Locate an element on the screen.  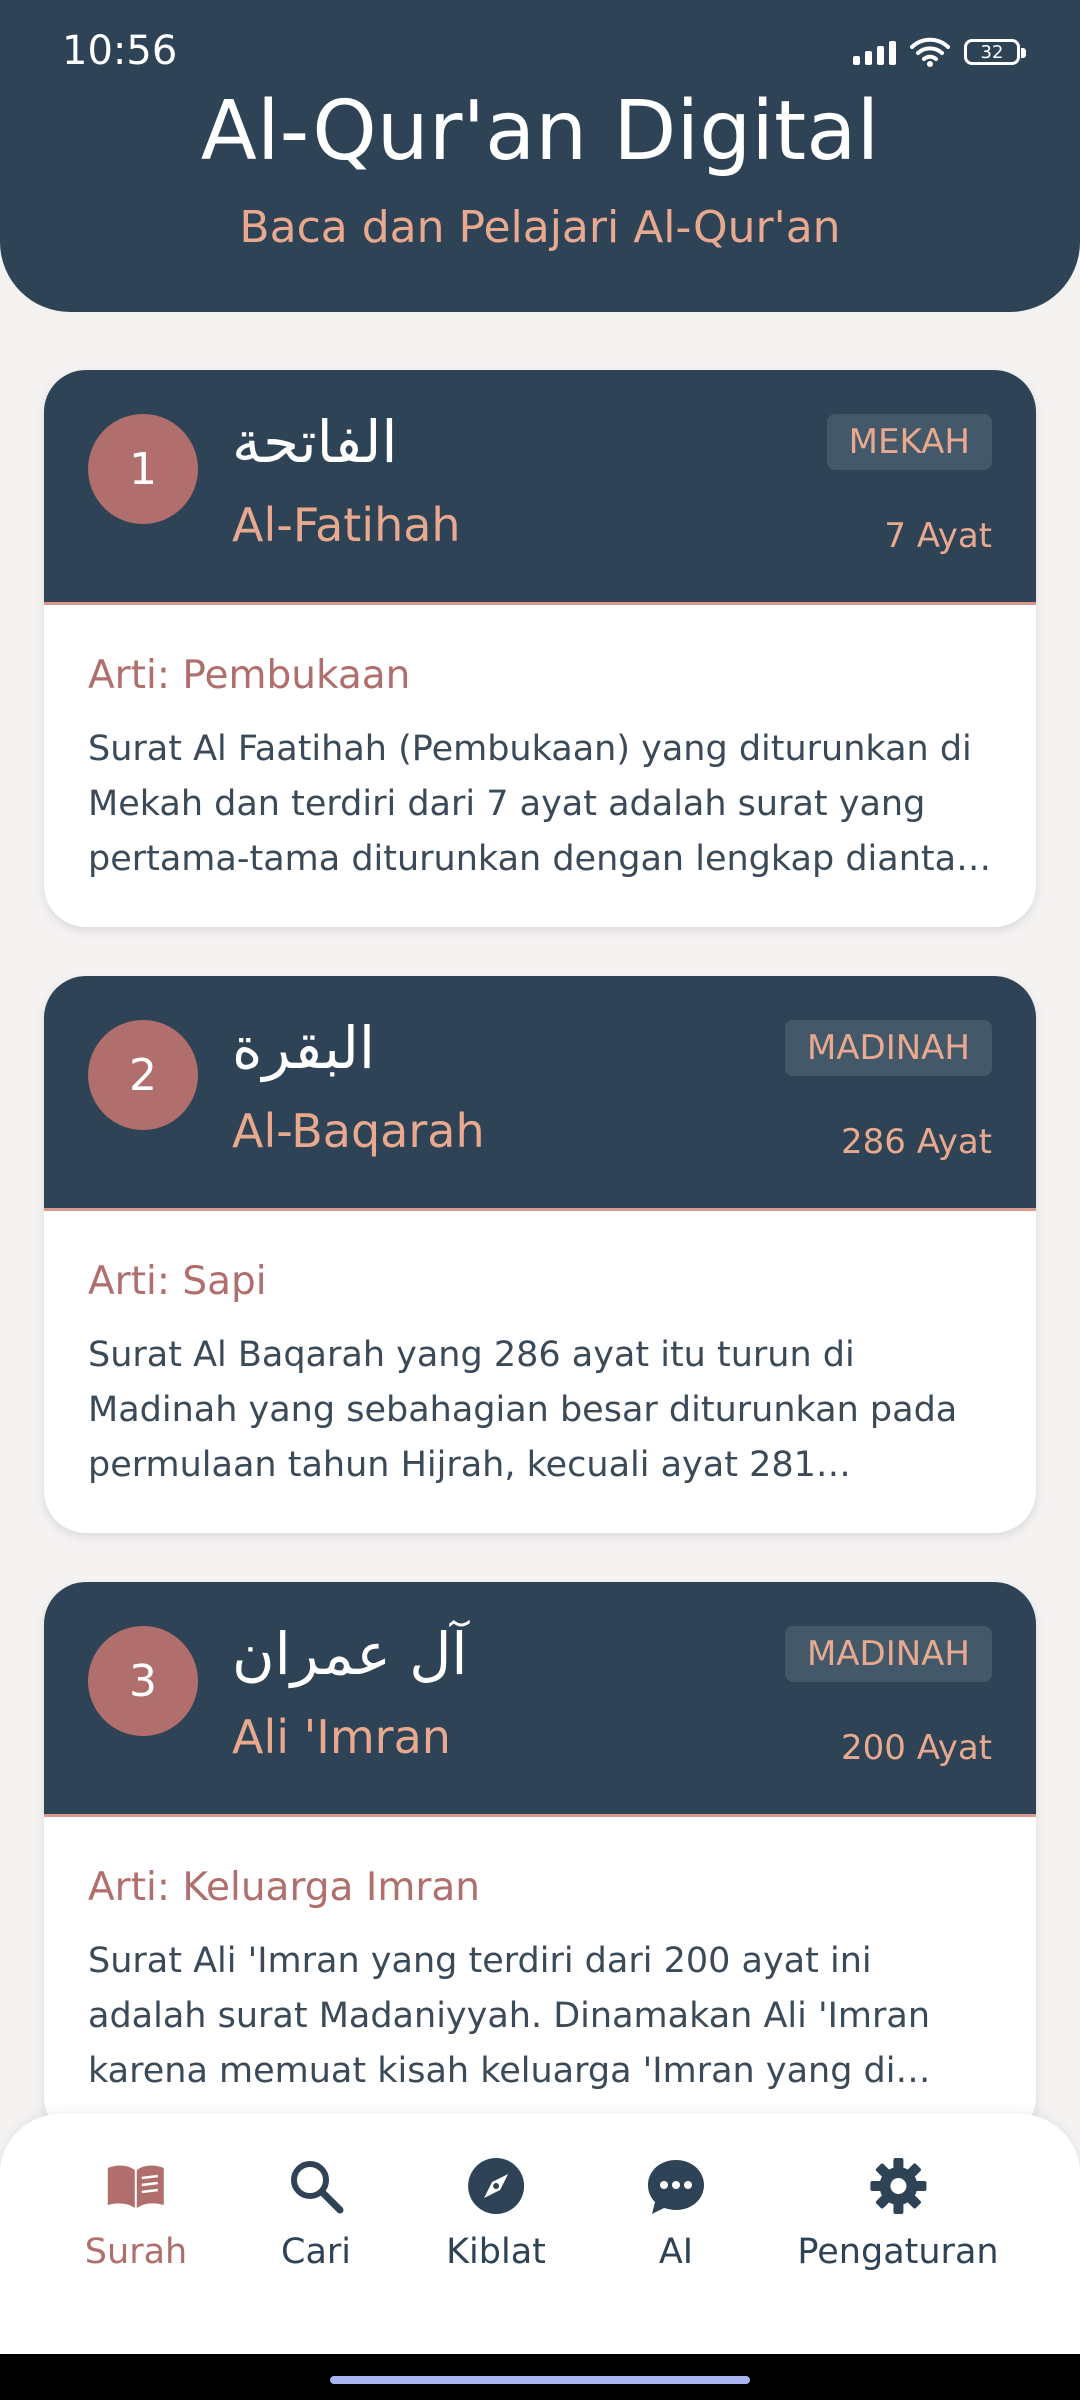
surah-number: 3 is located at coordinates (143, 1681).